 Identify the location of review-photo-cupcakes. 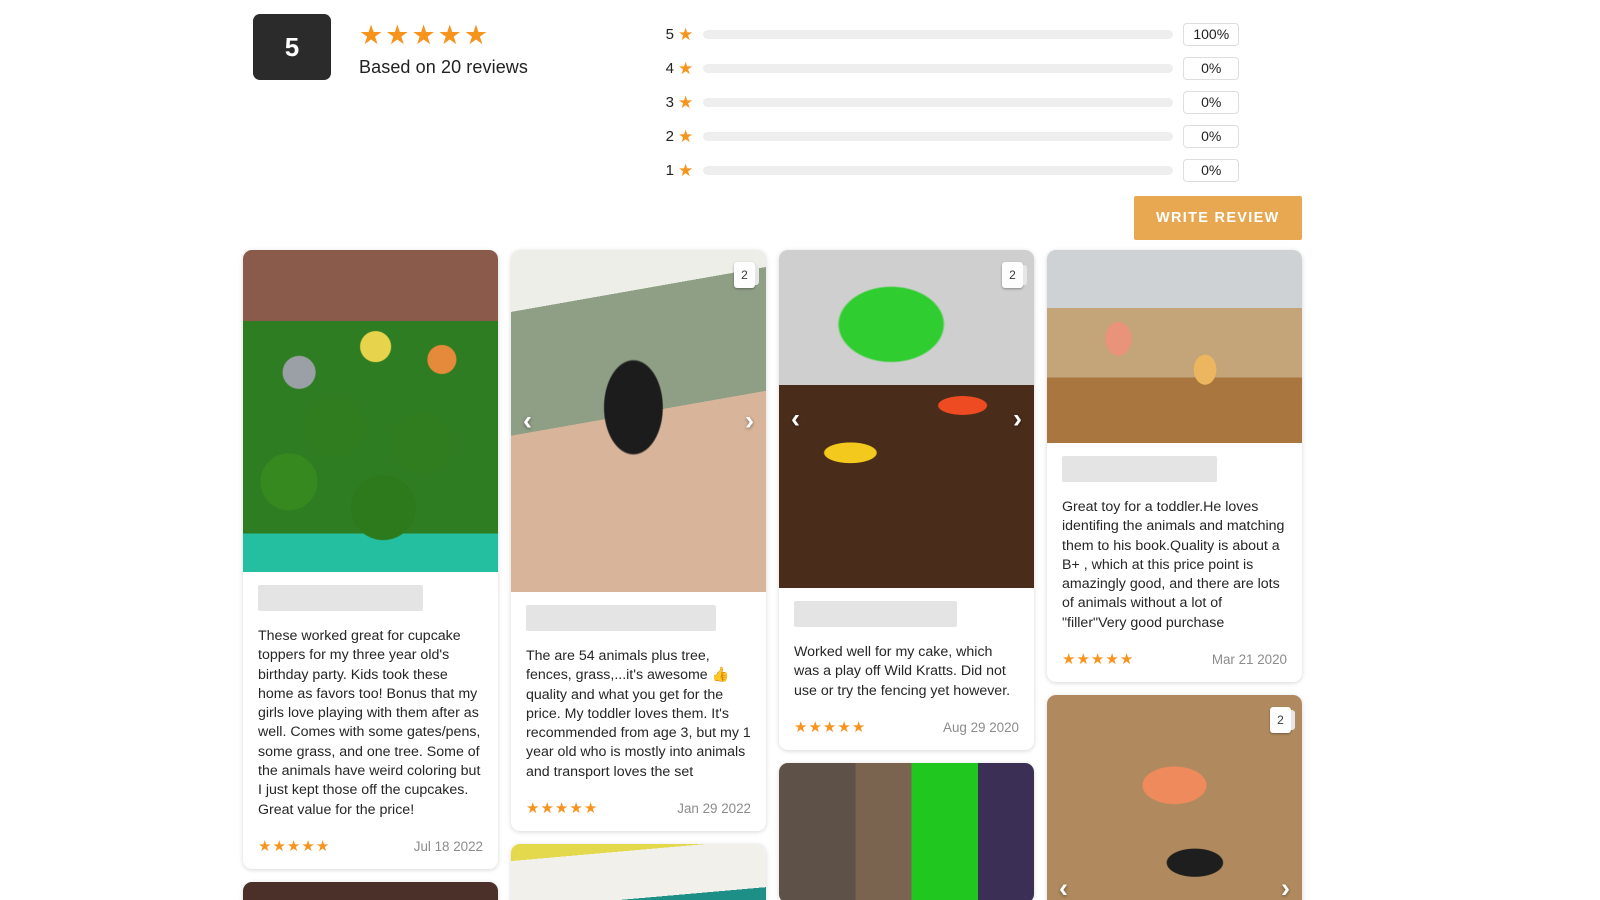
(370, 411).